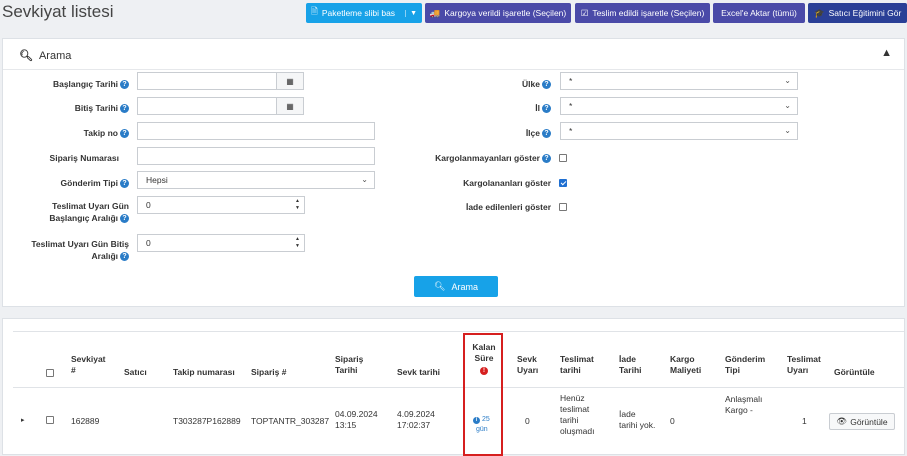 Image resolution: width=907 pixels, height=456 pixels. What do you see at coordinates (571, 106) in the screenshot?
I see `il-value: *` at bounding box center [571, 106].